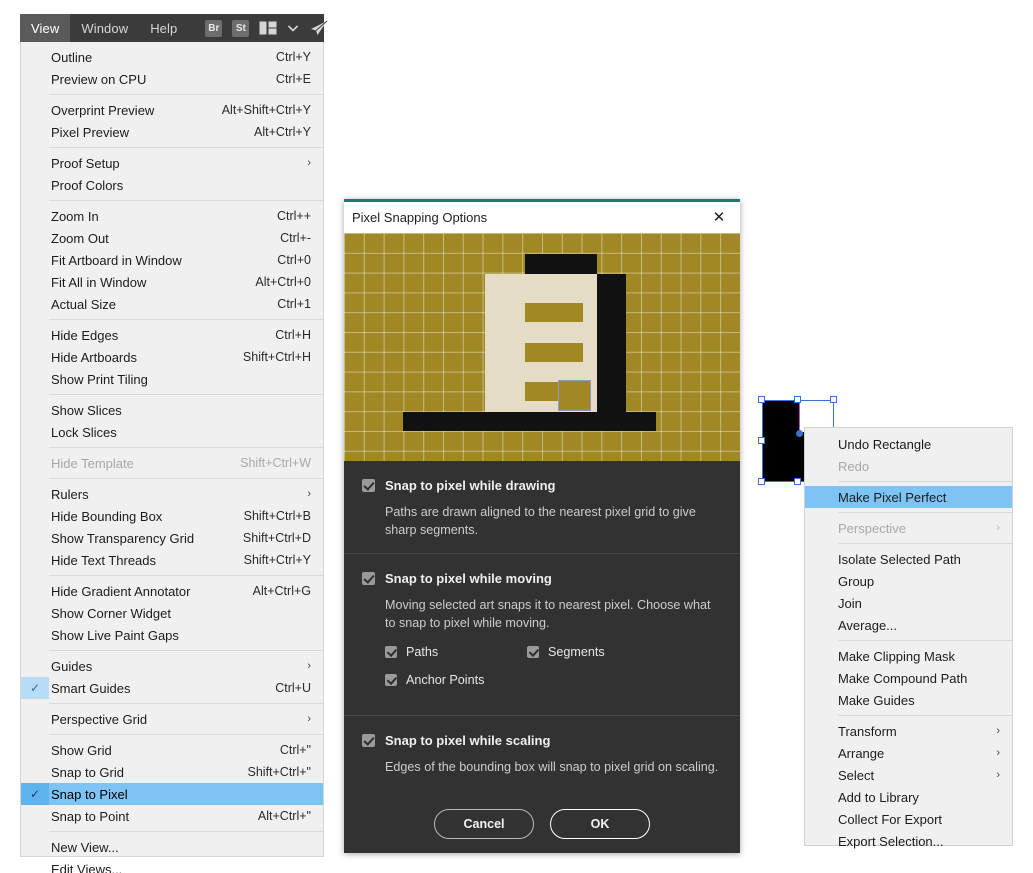 The image size is (1033, 873). Describe the element at coordinates (456, 680) in the screenshot. I see `sub-option-anchor-points: Anchor Points` at that location.